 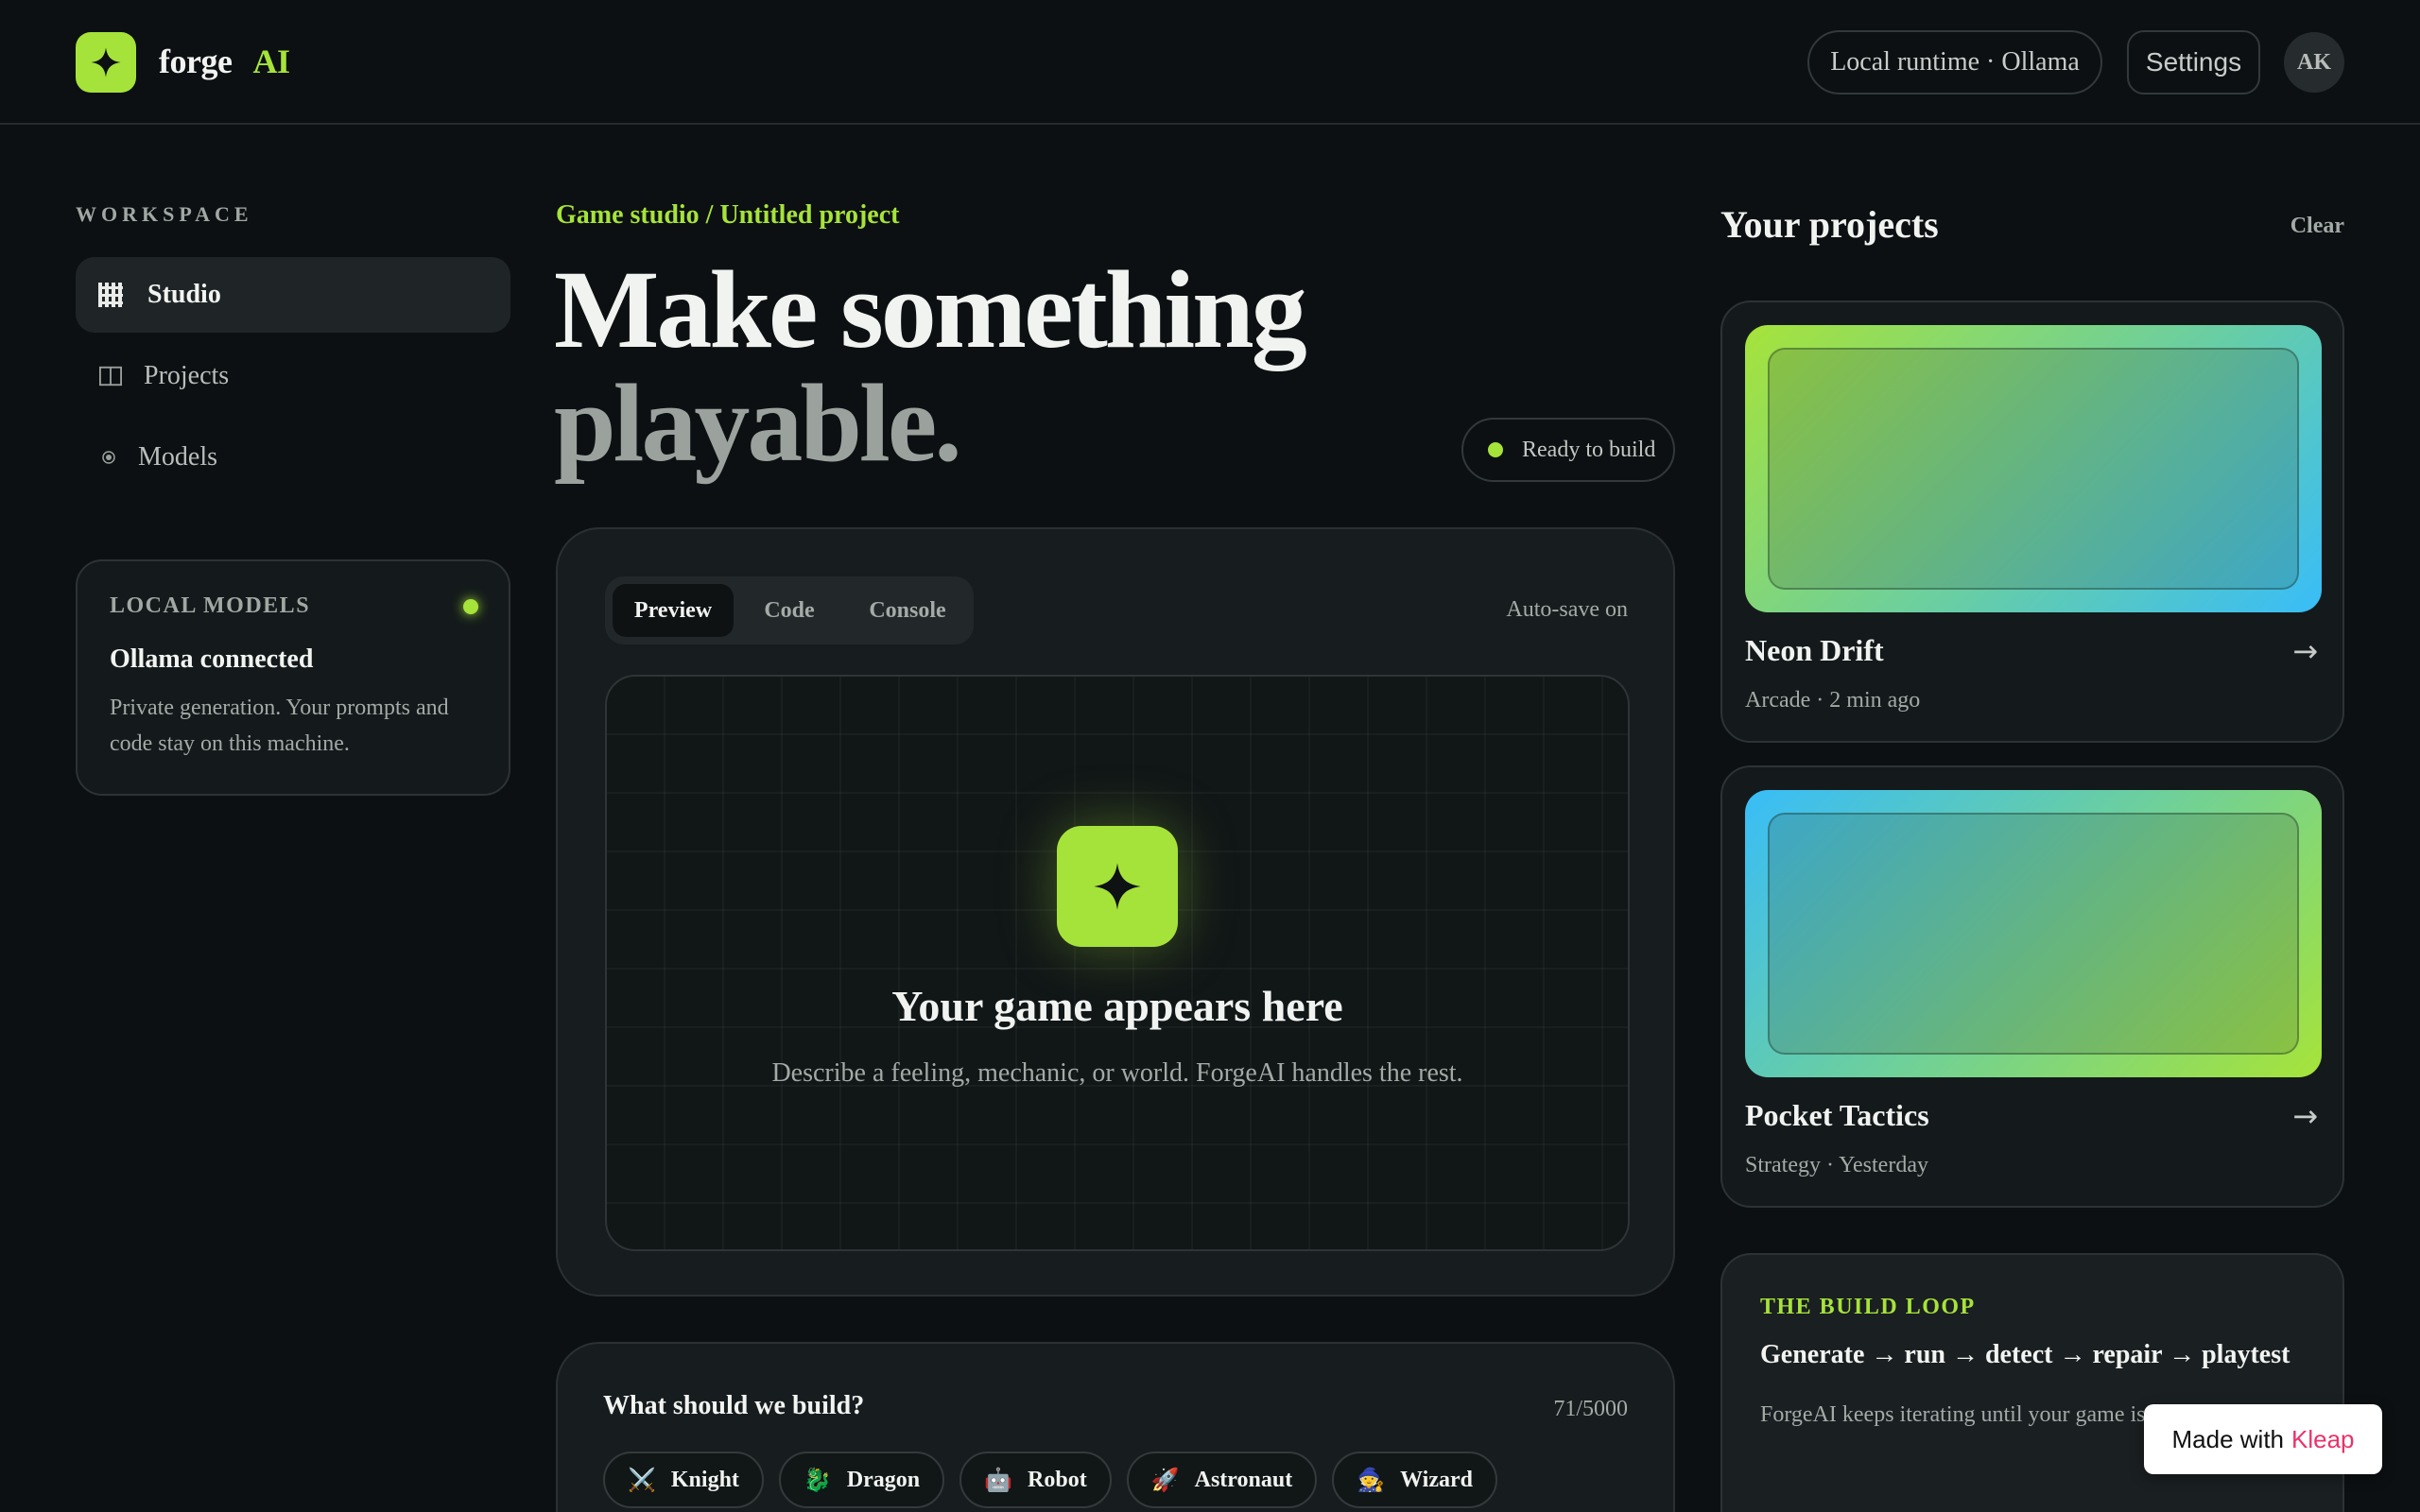 What do you see at coordinates (187, 375) in the screenshot?
I see `sidebar-item-label: Projects` at bounding box center [187, 375].